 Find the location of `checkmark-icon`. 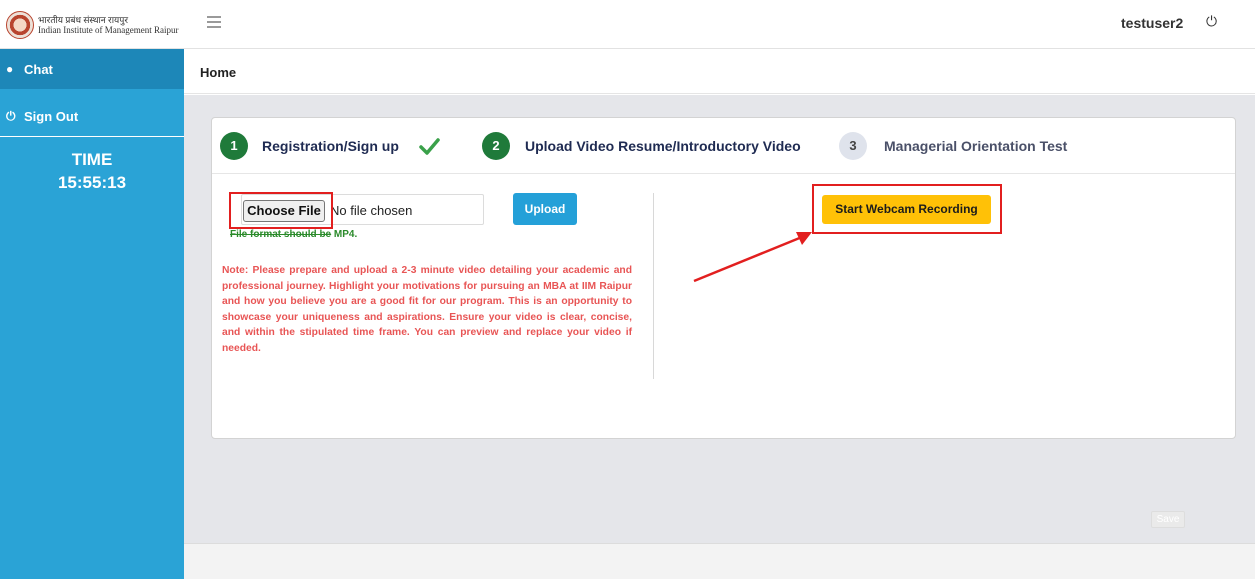

checkmark-icon is located at coordinates (429, 146).